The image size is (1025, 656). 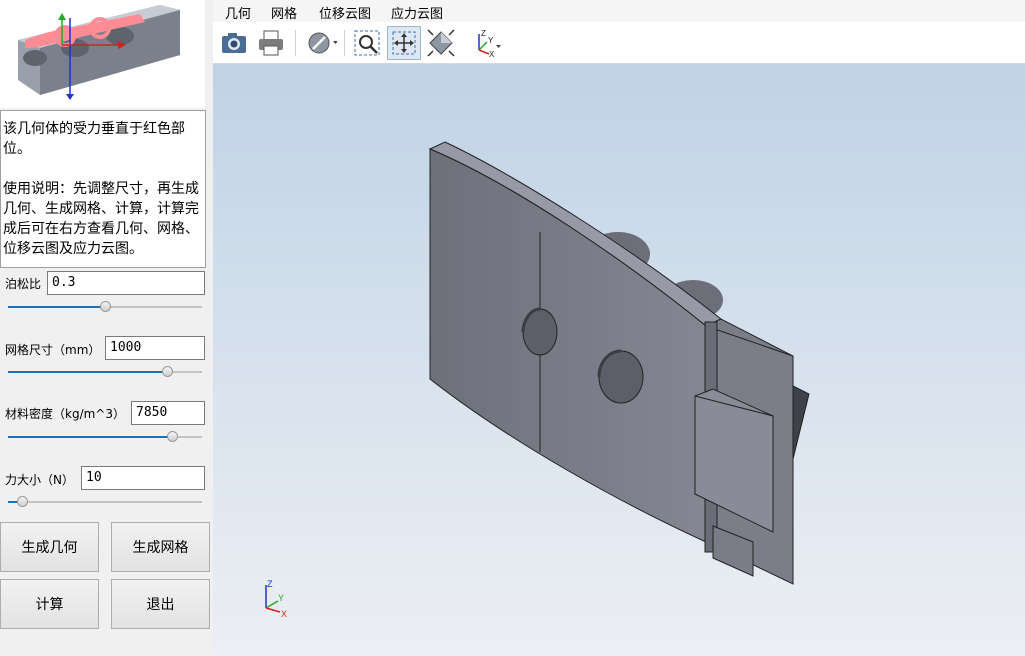 What do you see at coordinates (39, 480) in the screenshot?
I see `force-label: 力大小（N）` at bounding box center [39, 480].